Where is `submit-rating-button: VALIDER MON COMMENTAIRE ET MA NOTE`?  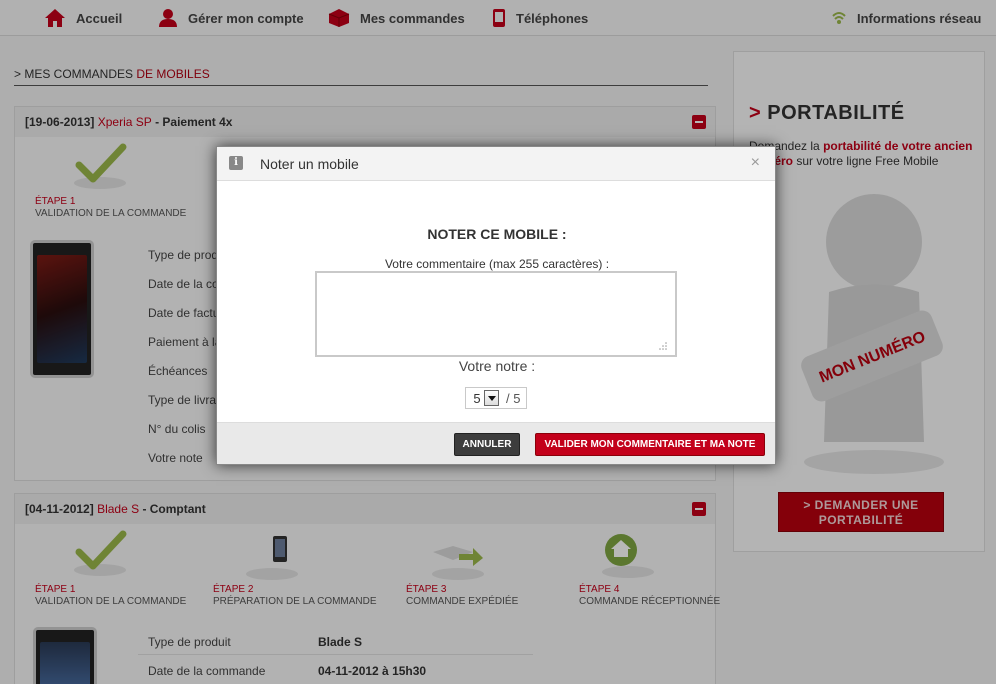
submit-rating-button: VALIDER MON COMMENTAIRE ET MA NOTE is located at coordinates (650, 444).